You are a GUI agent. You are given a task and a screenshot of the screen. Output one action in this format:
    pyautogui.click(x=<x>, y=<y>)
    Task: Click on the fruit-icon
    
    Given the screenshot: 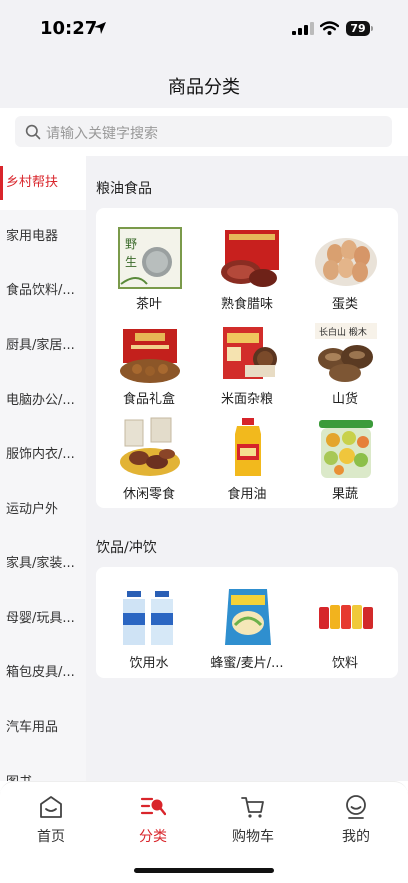 What is the action you would take?
    pyautogui.click(x=346, y=449)
    